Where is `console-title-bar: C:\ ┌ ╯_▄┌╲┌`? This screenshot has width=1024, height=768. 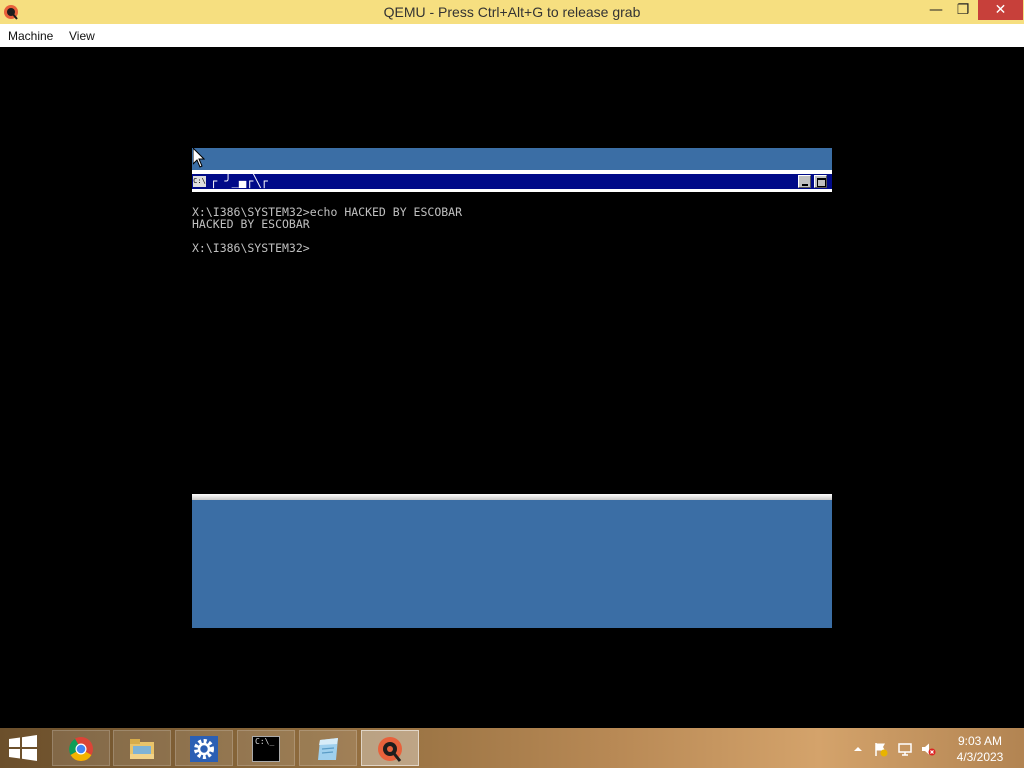
console-title-bar: C:\ ┌ ╯_▄┌╲┌ is located at coordinates (512, 181).